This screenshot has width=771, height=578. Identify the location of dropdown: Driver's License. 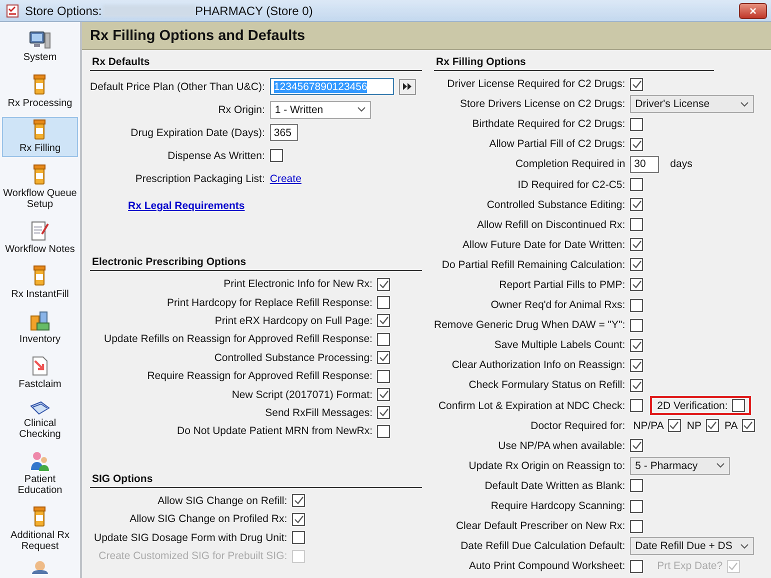
(692, 104).